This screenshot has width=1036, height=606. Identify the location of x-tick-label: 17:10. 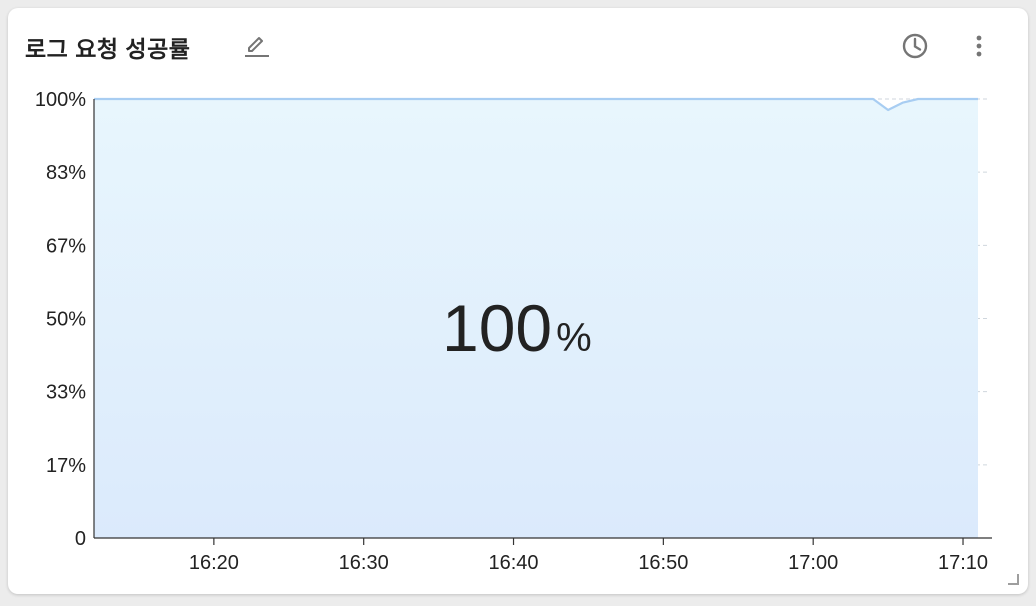
(963, 563).